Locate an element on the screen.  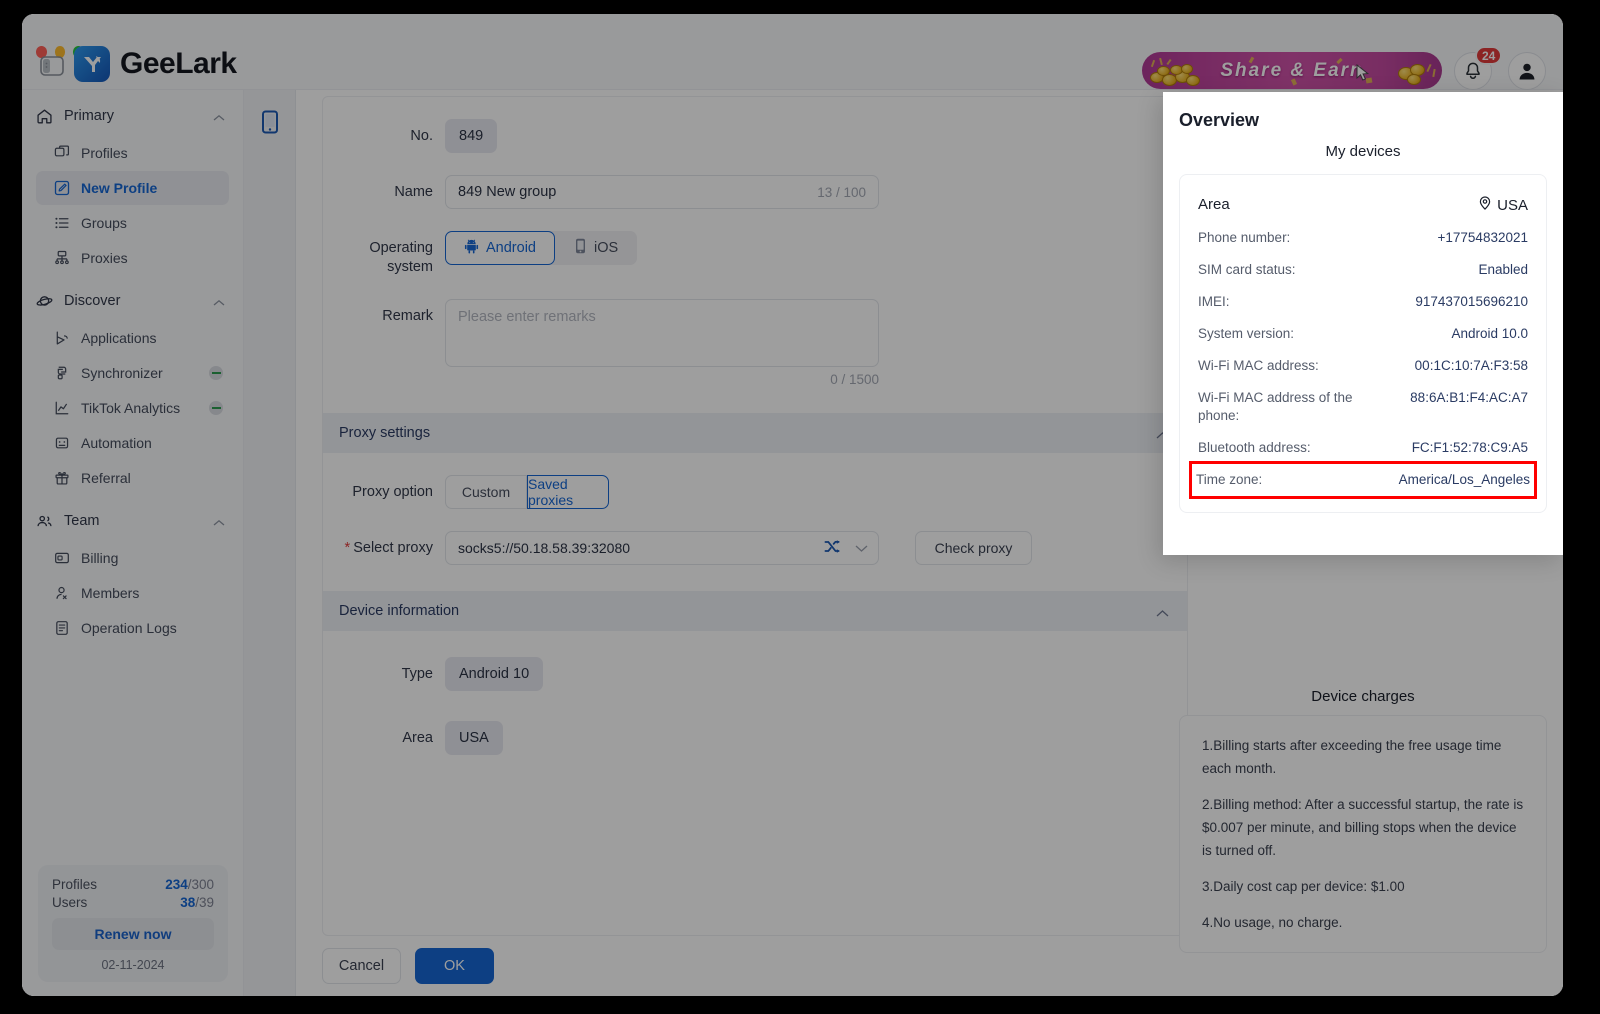
proxy-option-custom: Custom is located at coordinates (486, 492).